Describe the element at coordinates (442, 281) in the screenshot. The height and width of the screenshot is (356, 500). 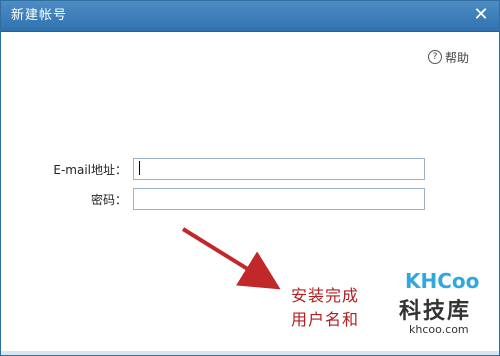
I see `watermark-logo: KHCoo` at that location.